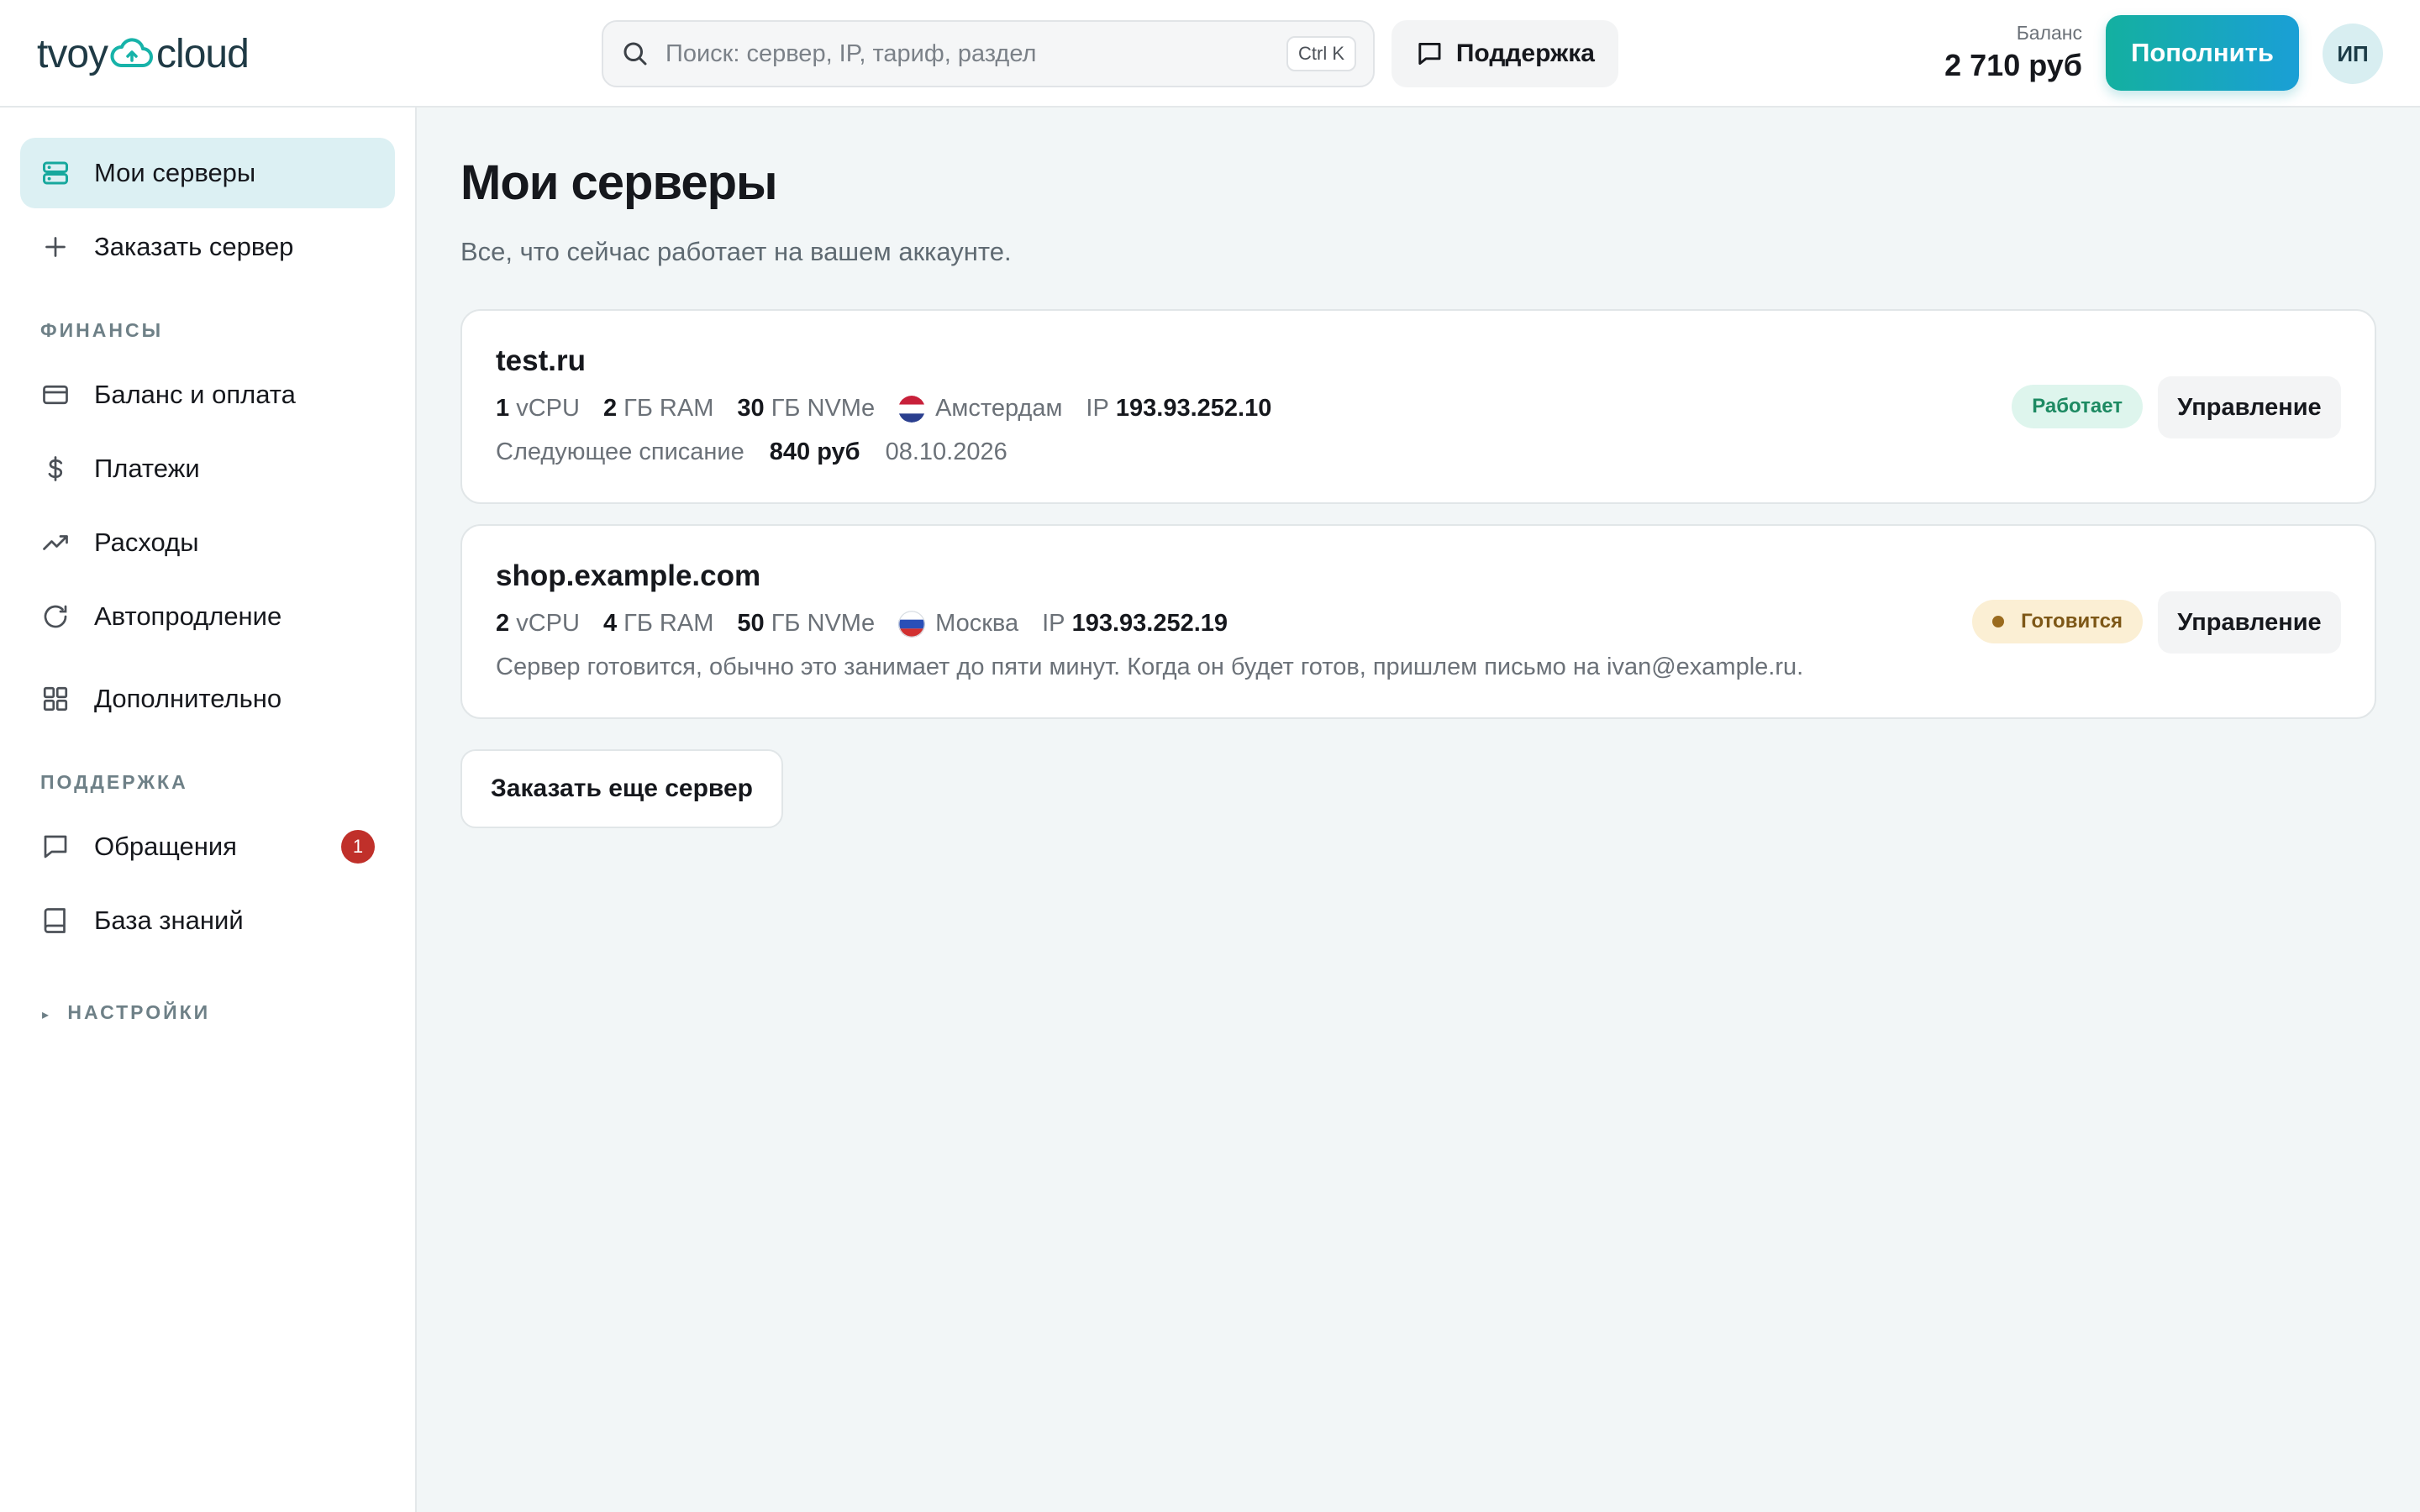 This screenshot has height=1512, width=2420. Describe the element at coordinates (146, 542) in the screenshot. I see `sidebar-item-label: Расходы` at that location.